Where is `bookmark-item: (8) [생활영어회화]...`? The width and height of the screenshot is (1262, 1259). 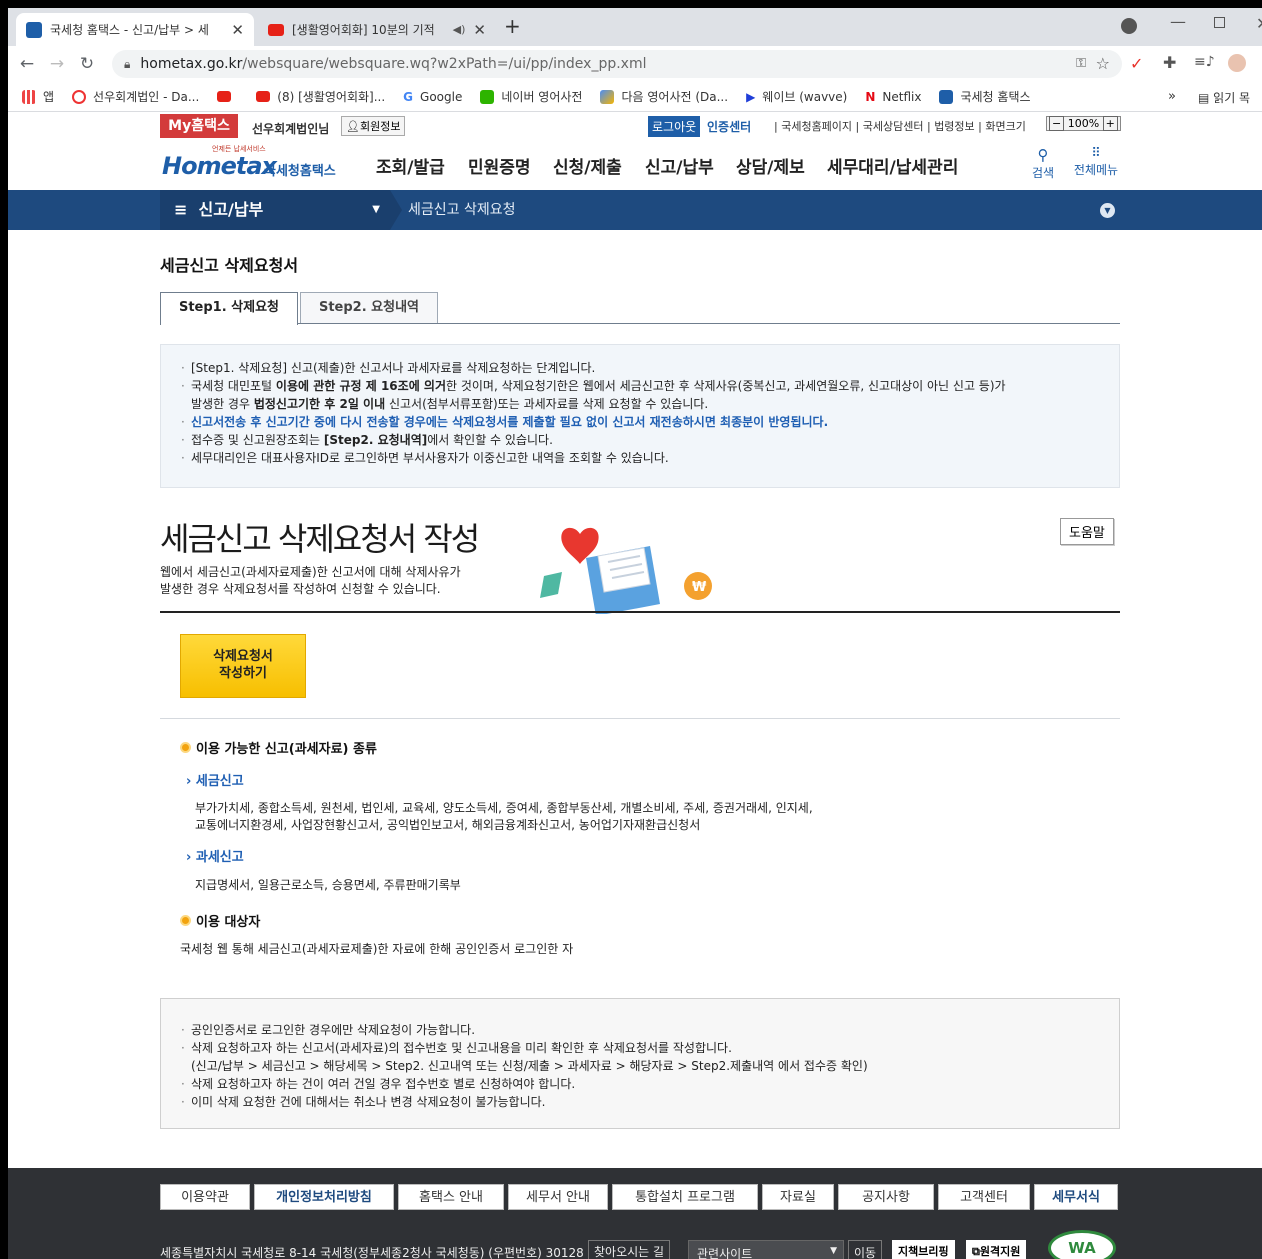
bookmark-item: (8) [생활영어회화]... is located at coordinates (320, 96).